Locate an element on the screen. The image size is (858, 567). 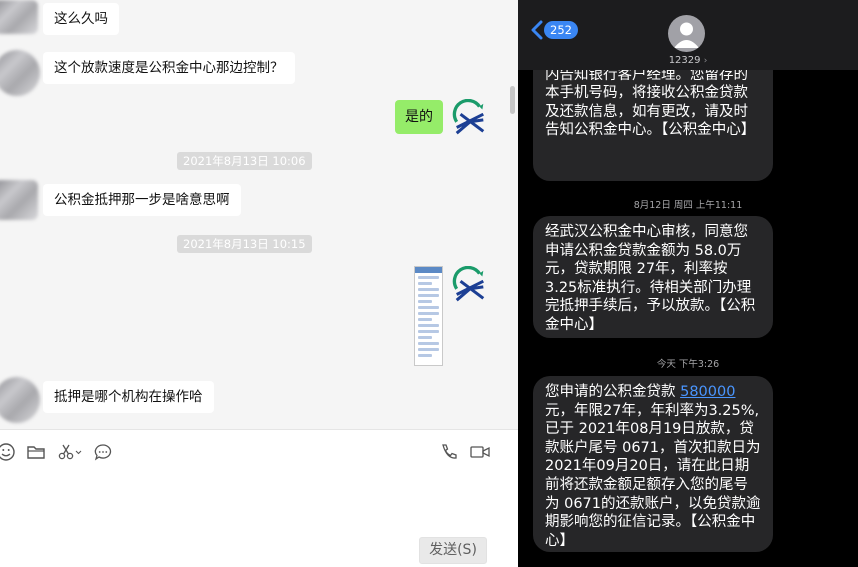
phone-icon is located at coordinates (449, 452).